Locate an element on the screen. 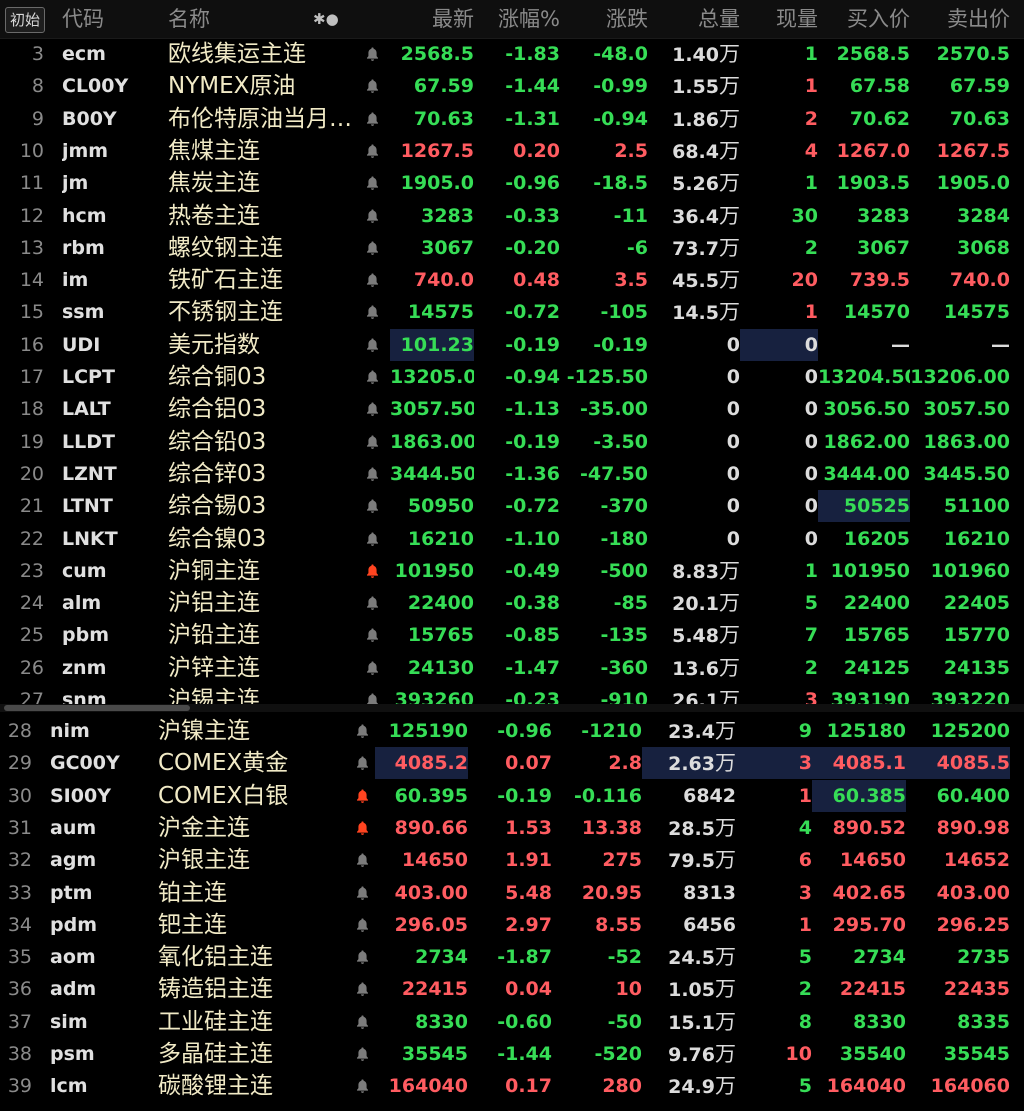  quote-row: 14 im 铁矿石主连 740.0 0.48 3.5 20 739.5 740.0 45.5万 is located at coordinates (512, 280).